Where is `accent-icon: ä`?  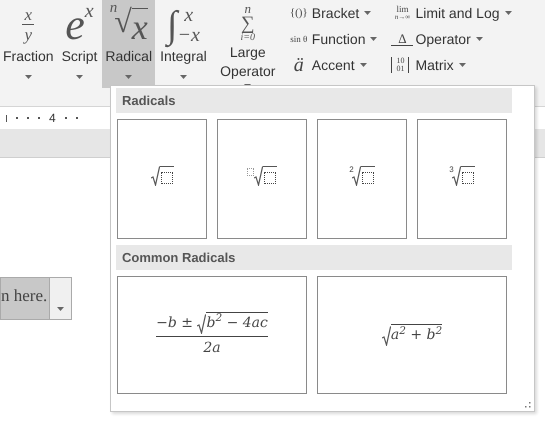
accent-icon: ä is located at coordinates (299, 65).